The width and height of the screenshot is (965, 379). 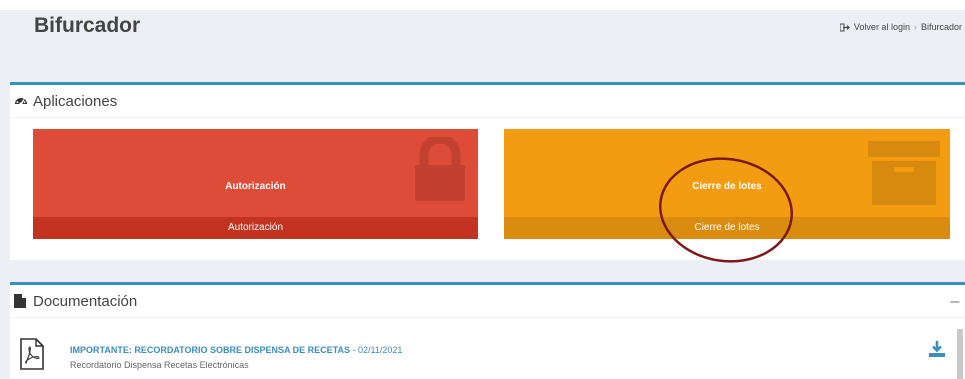 What do you see at coordinates (960, 354) in the screenshot?
I see `scrollbar` at bounding box center [960, 354].